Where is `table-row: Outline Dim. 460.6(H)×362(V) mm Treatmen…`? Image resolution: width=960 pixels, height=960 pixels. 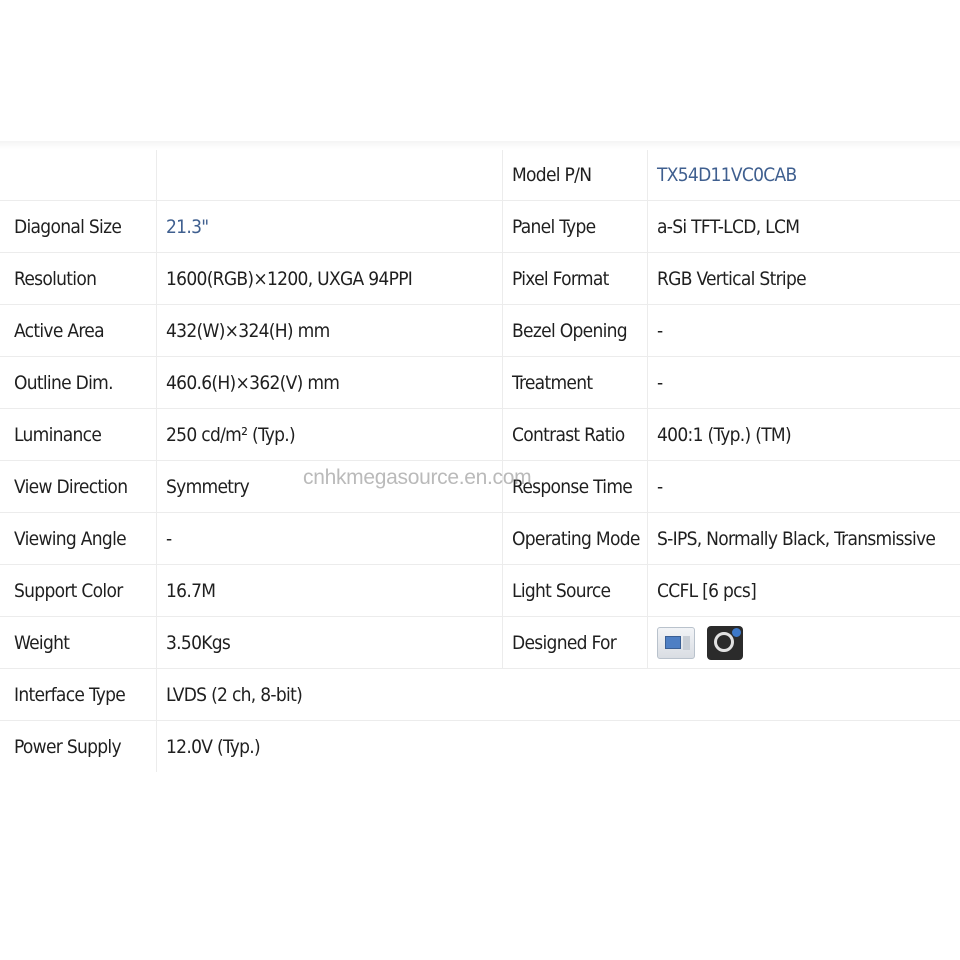 table-row: Outline Dim. 460.6(H)×362(V) mm Treatmen… is located at coordinates (480, 382).